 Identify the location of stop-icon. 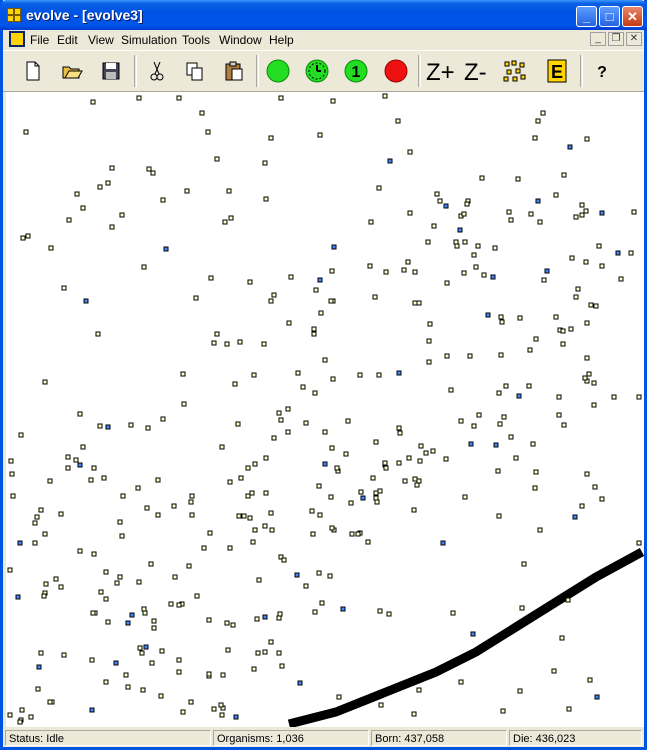
(396, 71).